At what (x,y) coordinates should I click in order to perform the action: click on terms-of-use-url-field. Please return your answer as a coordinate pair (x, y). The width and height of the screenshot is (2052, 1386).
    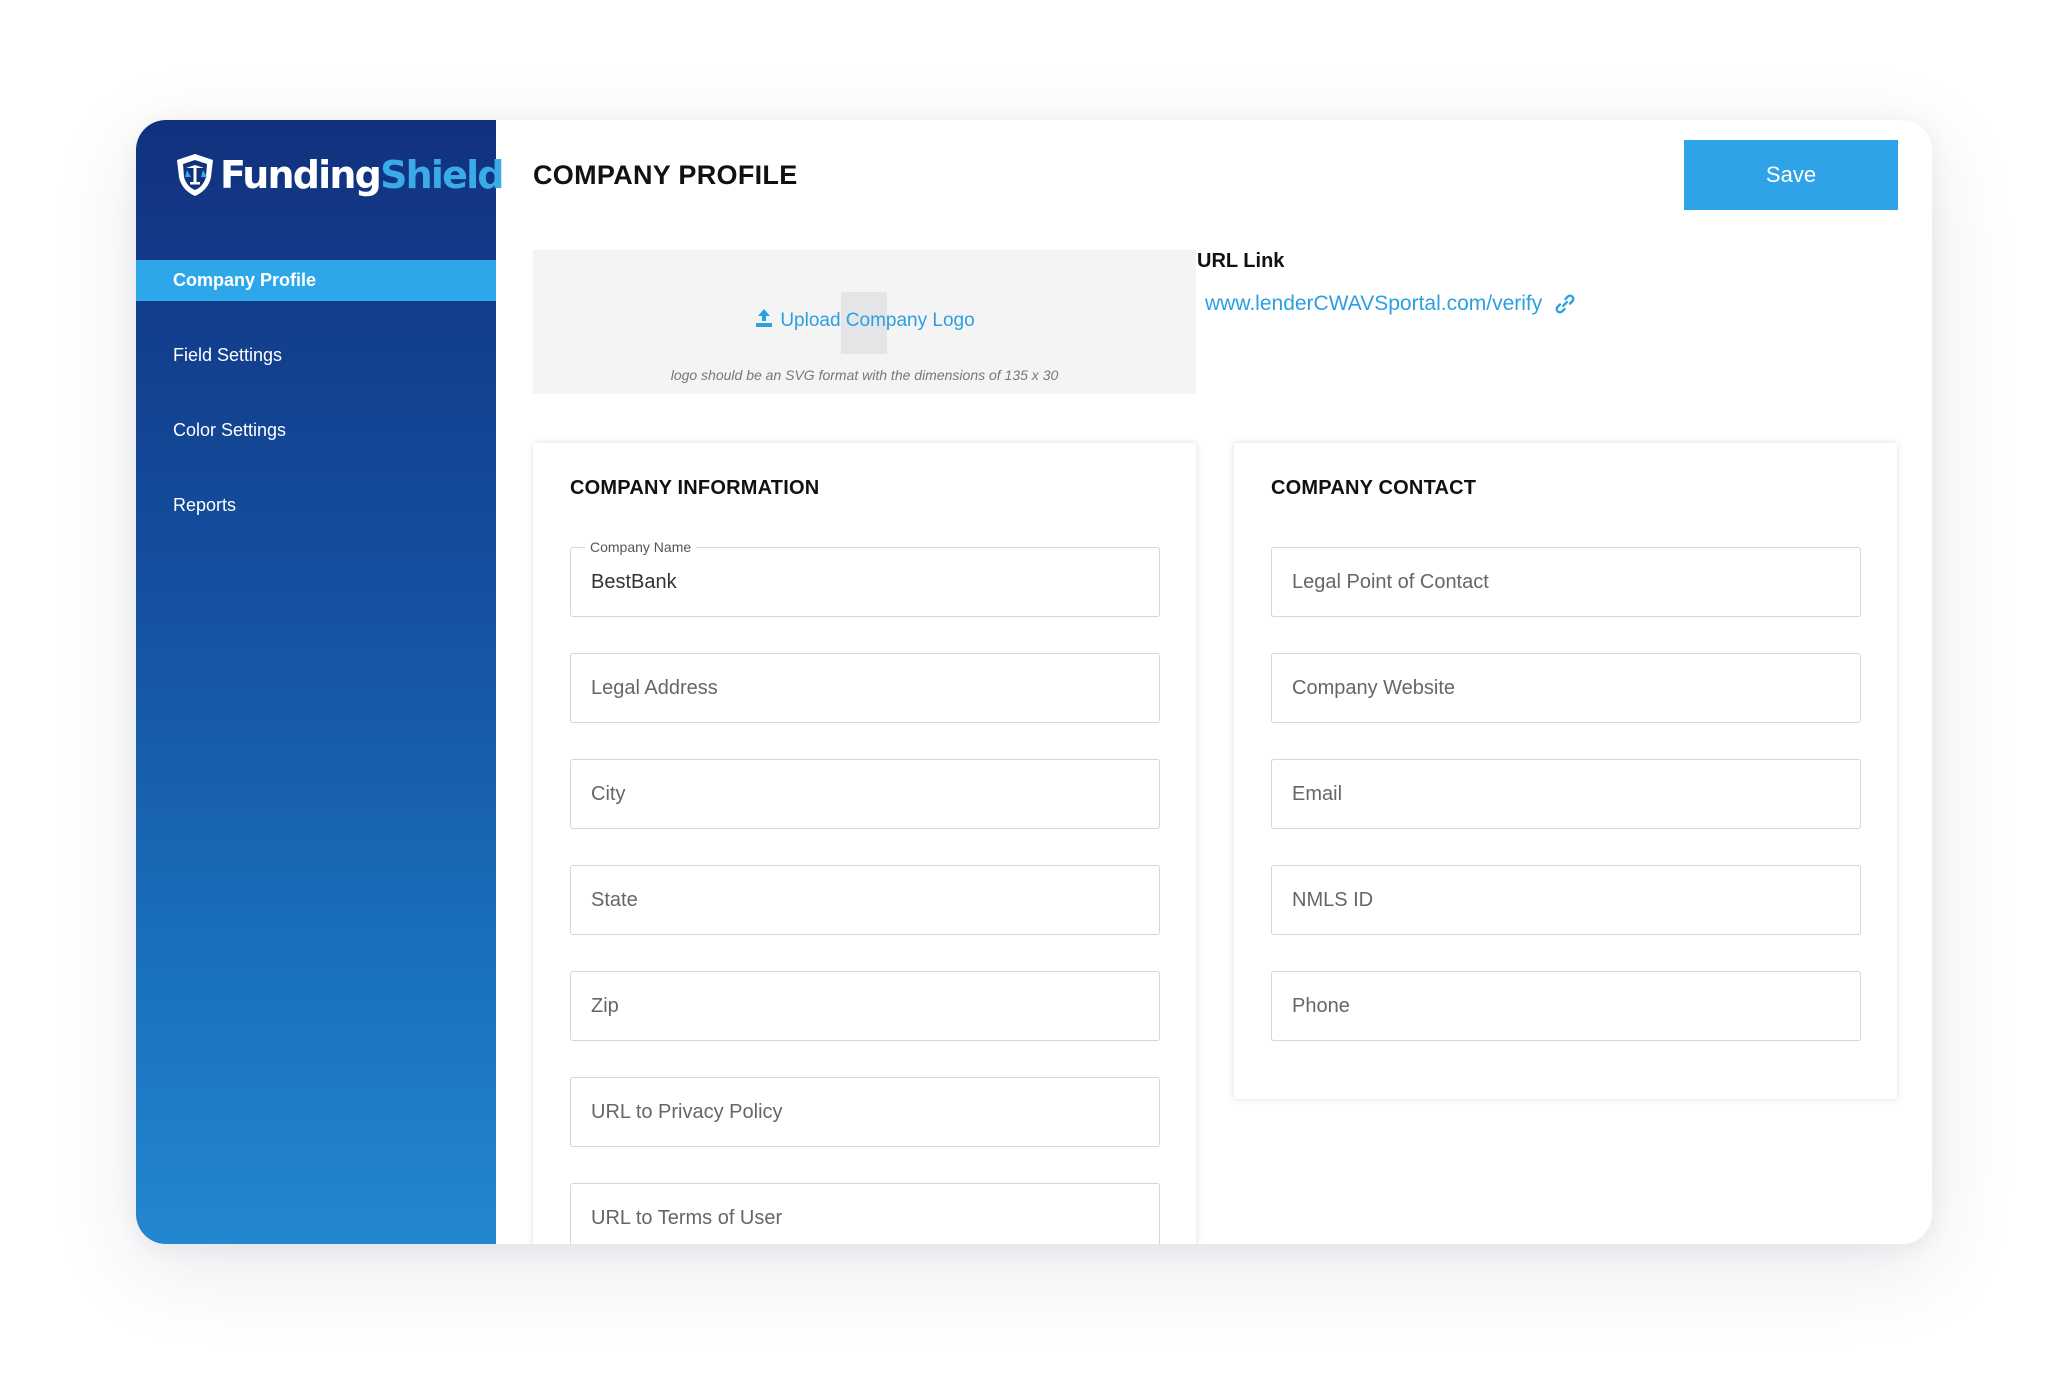
    Looking at the image, I should click on (865, 1213).